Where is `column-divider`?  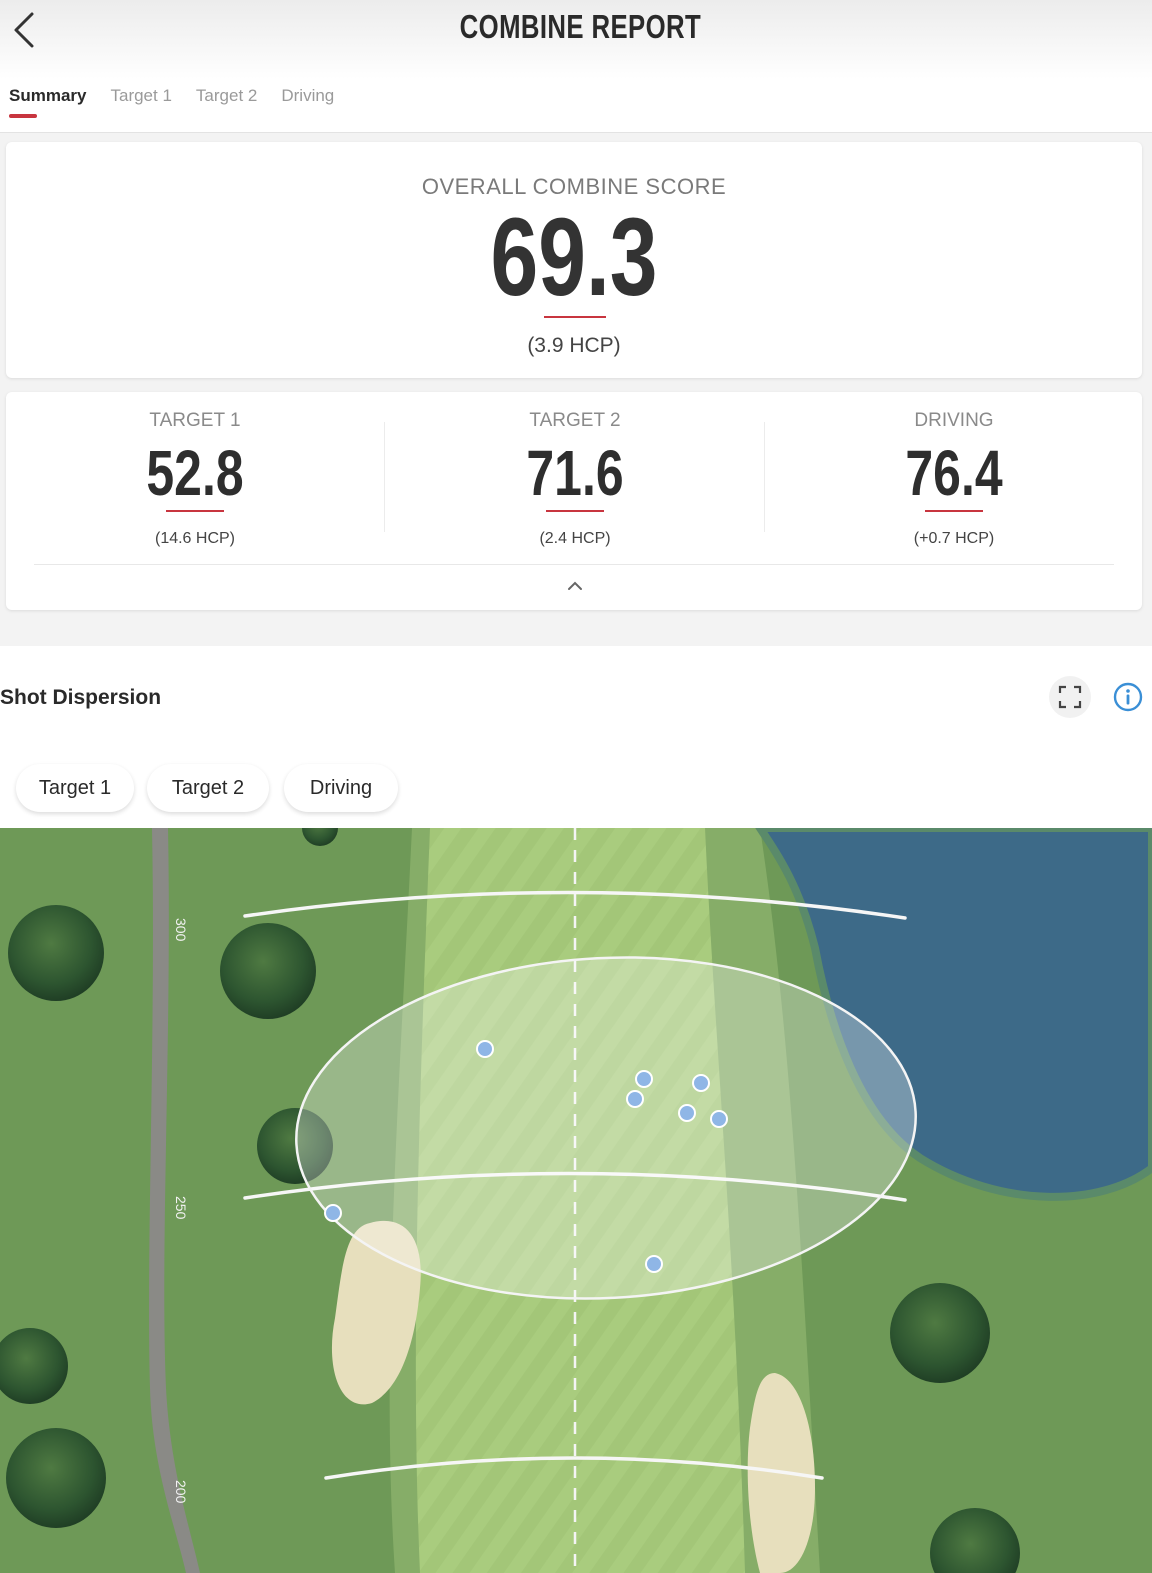
column-divider is located at coordinates (384, 477).